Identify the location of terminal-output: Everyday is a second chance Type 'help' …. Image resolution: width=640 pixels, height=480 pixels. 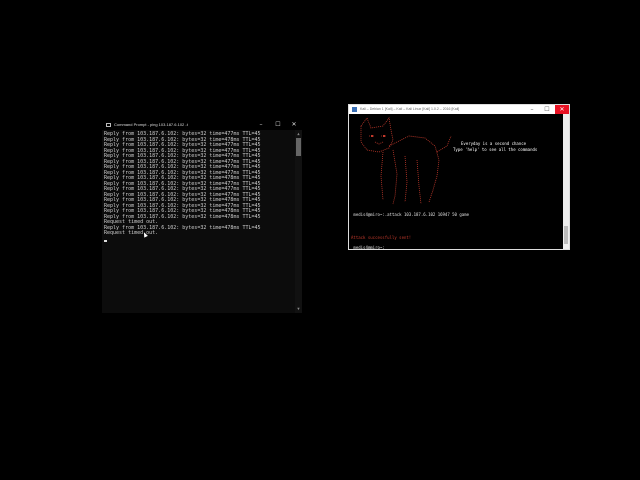
(456, 182).